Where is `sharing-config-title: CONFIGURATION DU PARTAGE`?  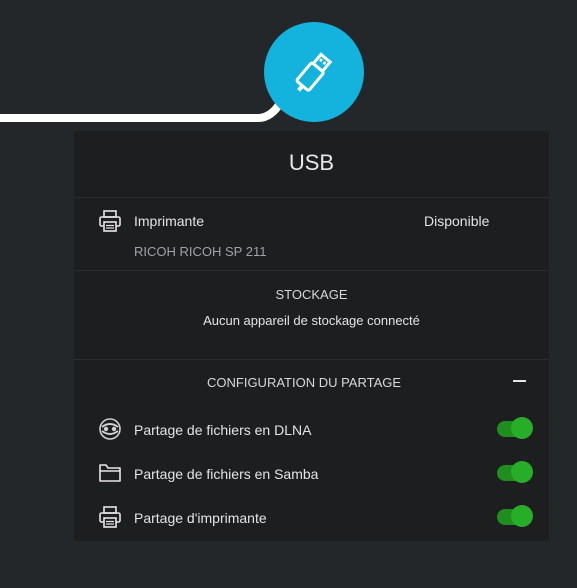
sharing-config-title: CONFIGURATION DU PARTAGE is located at coordinates (304, 382).